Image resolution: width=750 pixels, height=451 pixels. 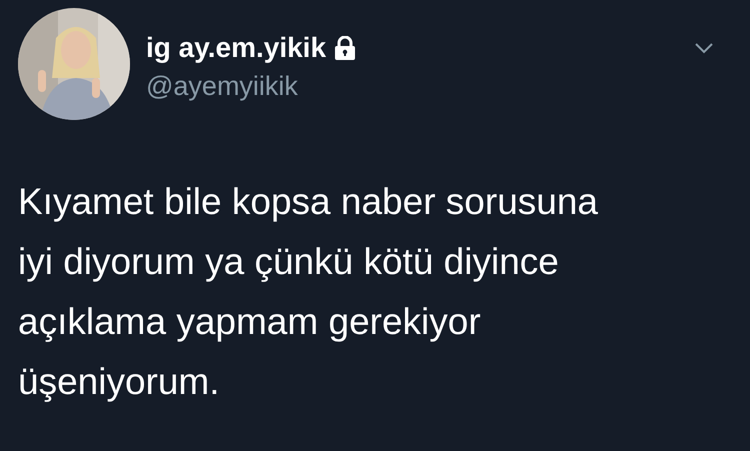 What do you see at coordinates (249, 322) in the screenshot?
I see `tweet-text-line: açıklama yapmam gerekiyor` at bounding box center [249, 322].